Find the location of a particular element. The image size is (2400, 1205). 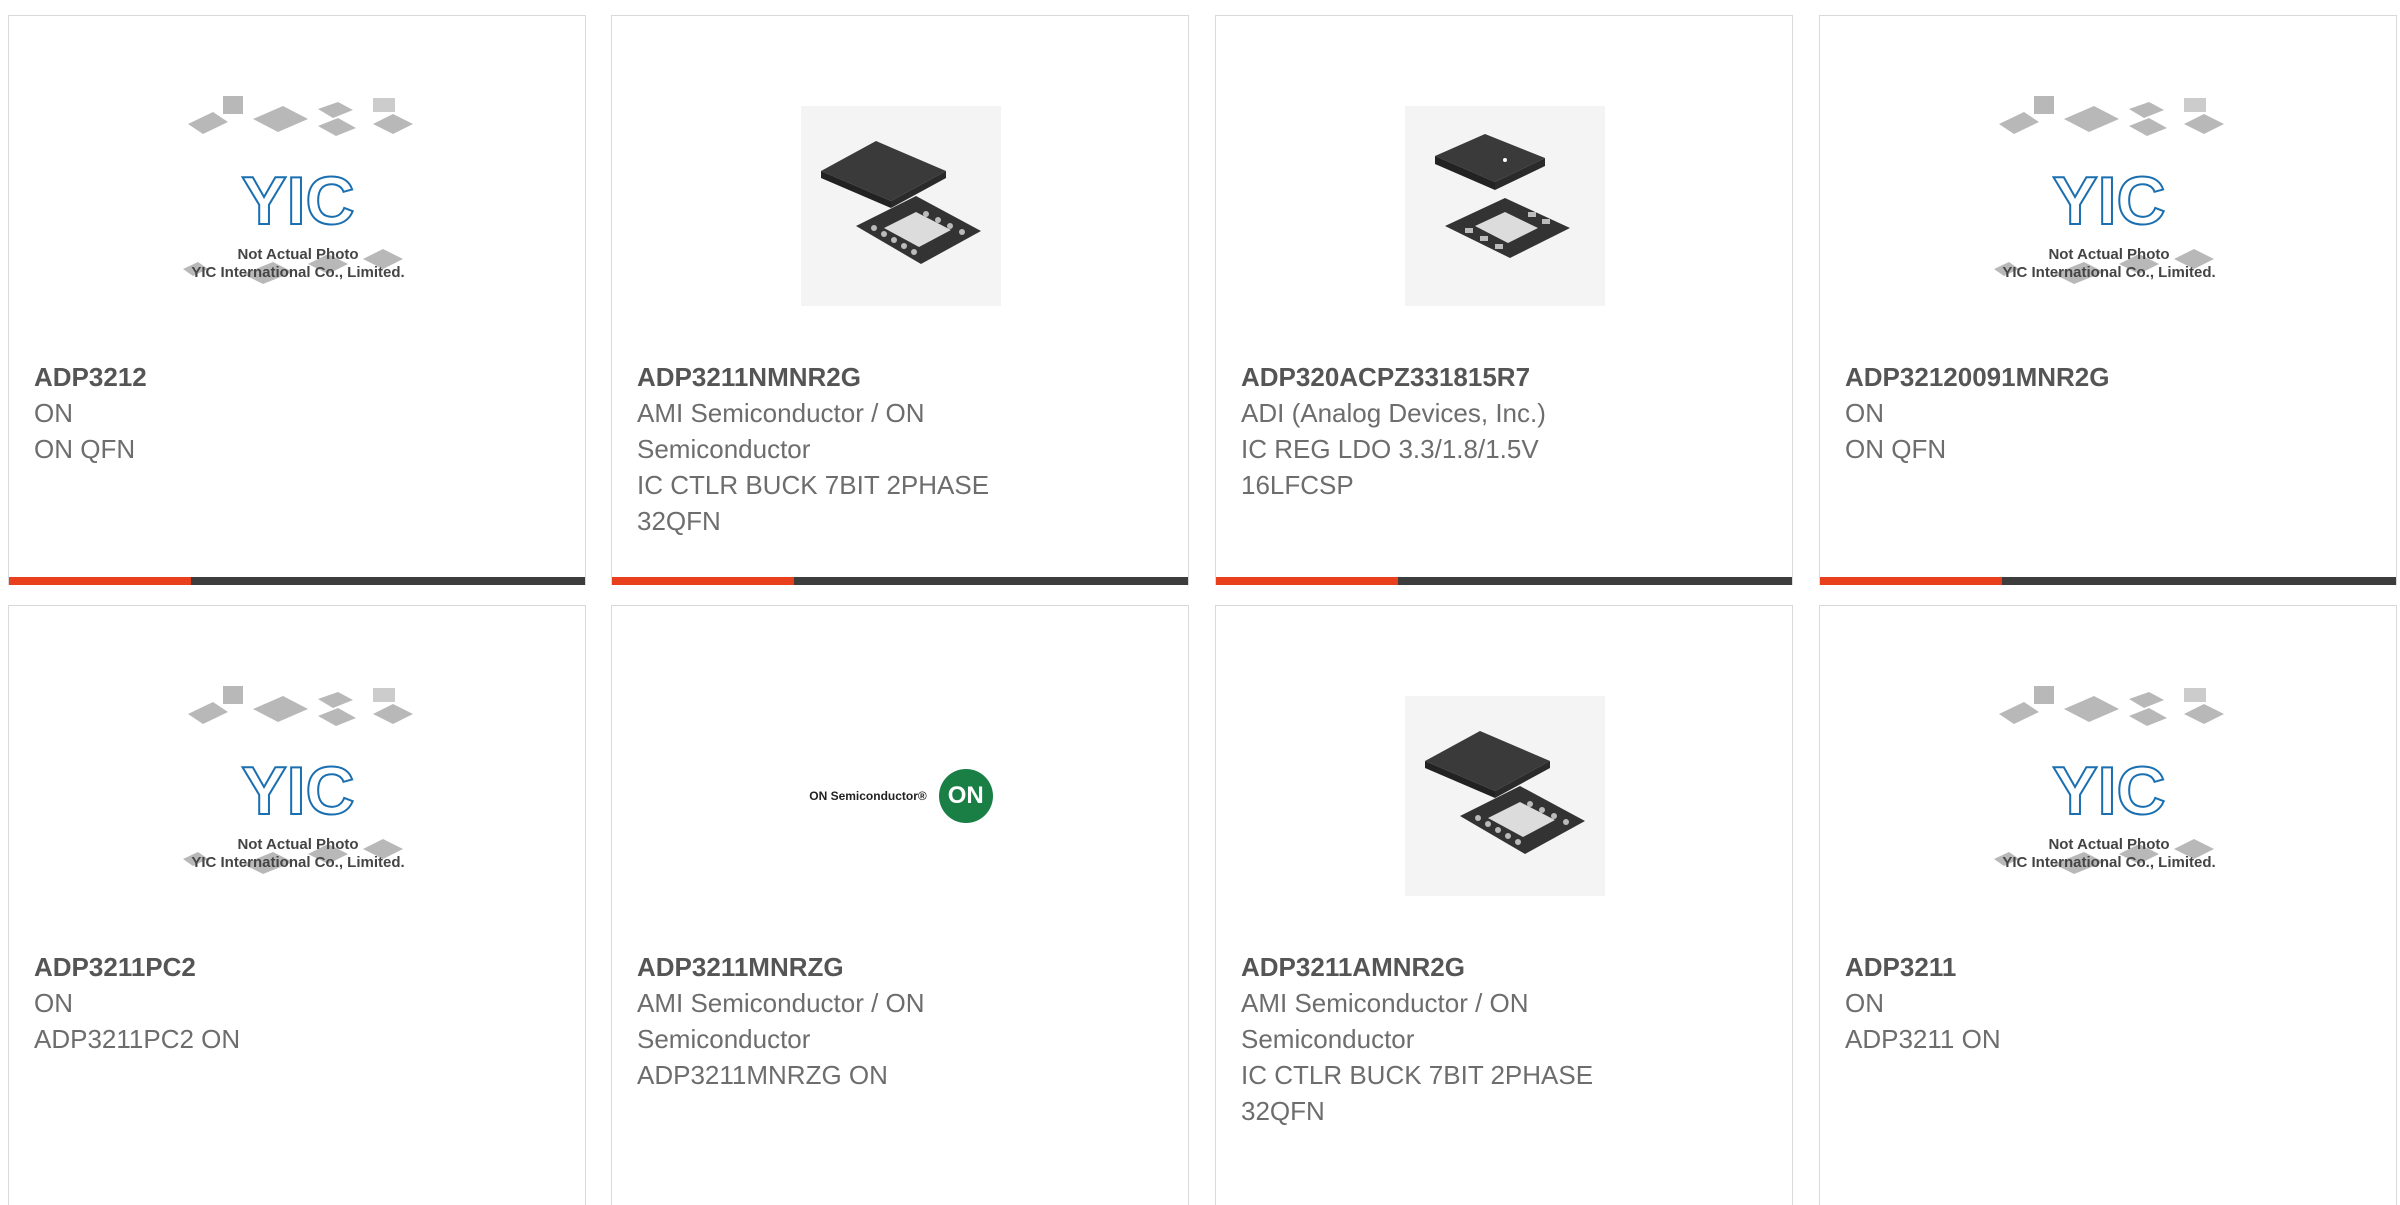

lfcsp-chip-icon is located at coordinates (1502, 196).